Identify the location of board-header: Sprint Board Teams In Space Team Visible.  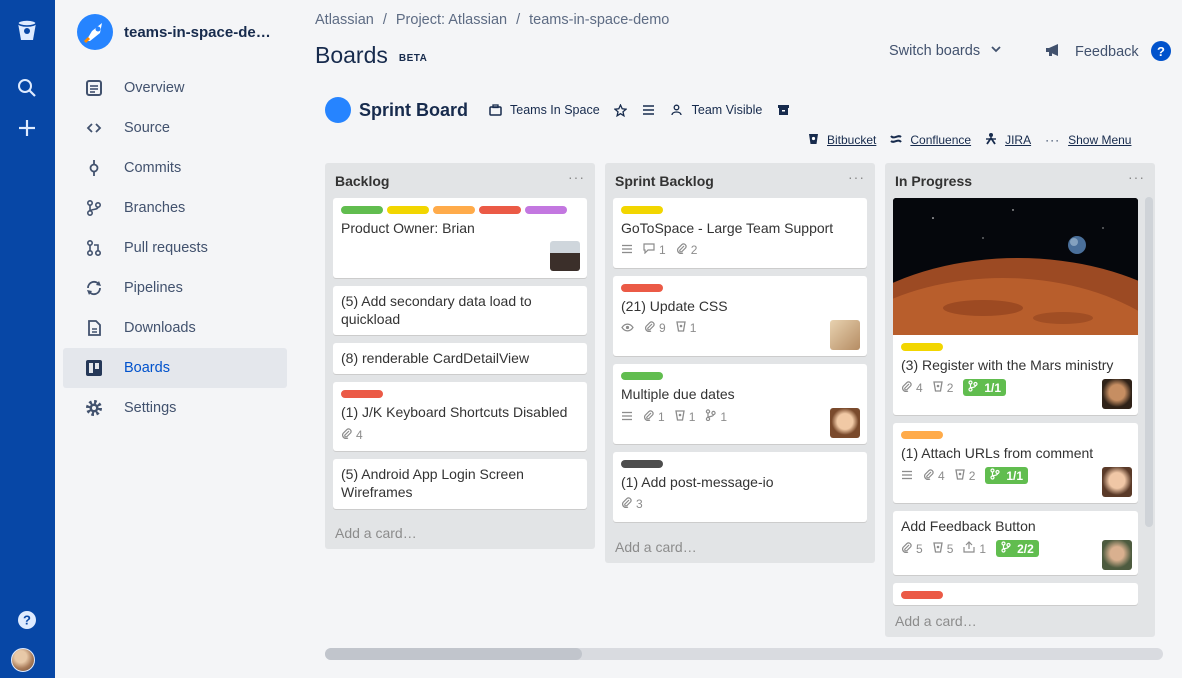
(564, 110).